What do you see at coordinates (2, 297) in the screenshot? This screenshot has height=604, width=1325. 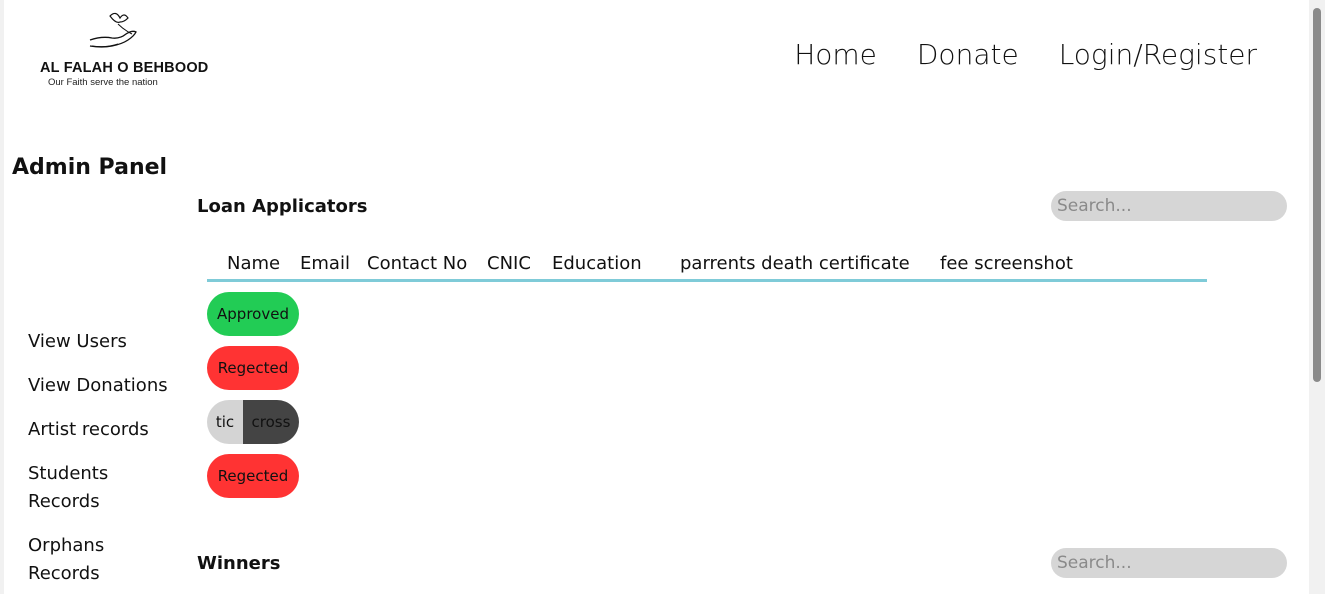 I see `page-edge` at bounding box center [2, 297].